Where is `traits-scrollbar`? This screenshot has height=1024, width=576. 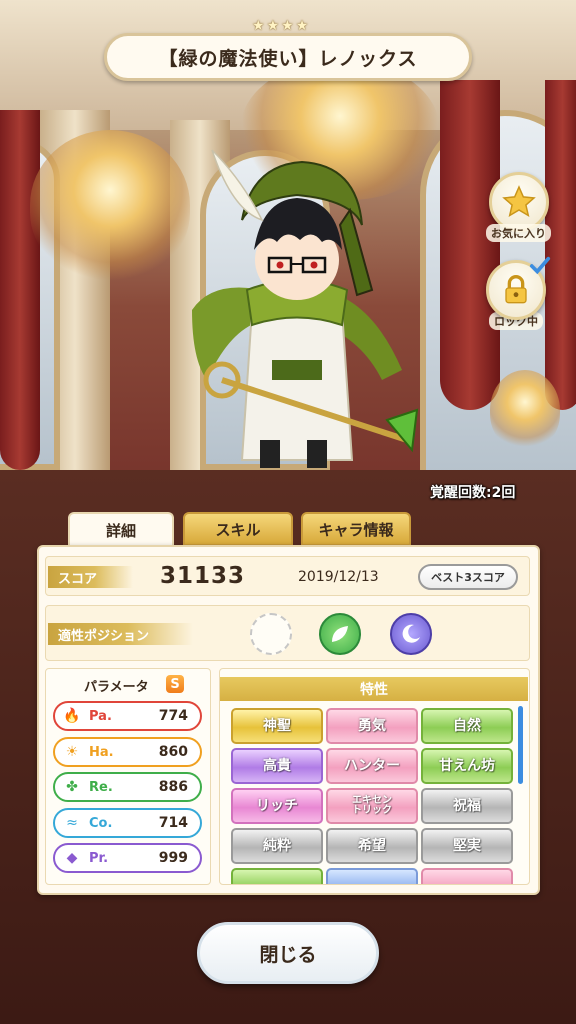
traits-scrollbar is located at coordinates (520, 745).